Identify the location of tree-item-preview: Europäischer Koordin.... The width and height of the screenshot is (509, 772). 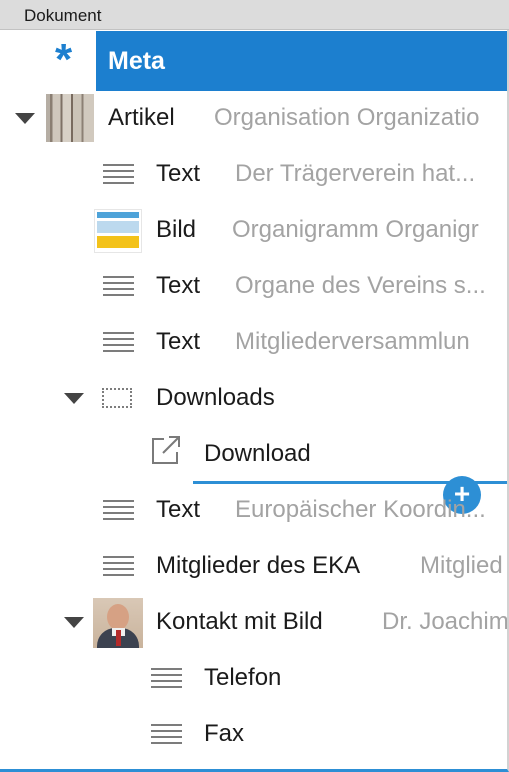
(360, 509).